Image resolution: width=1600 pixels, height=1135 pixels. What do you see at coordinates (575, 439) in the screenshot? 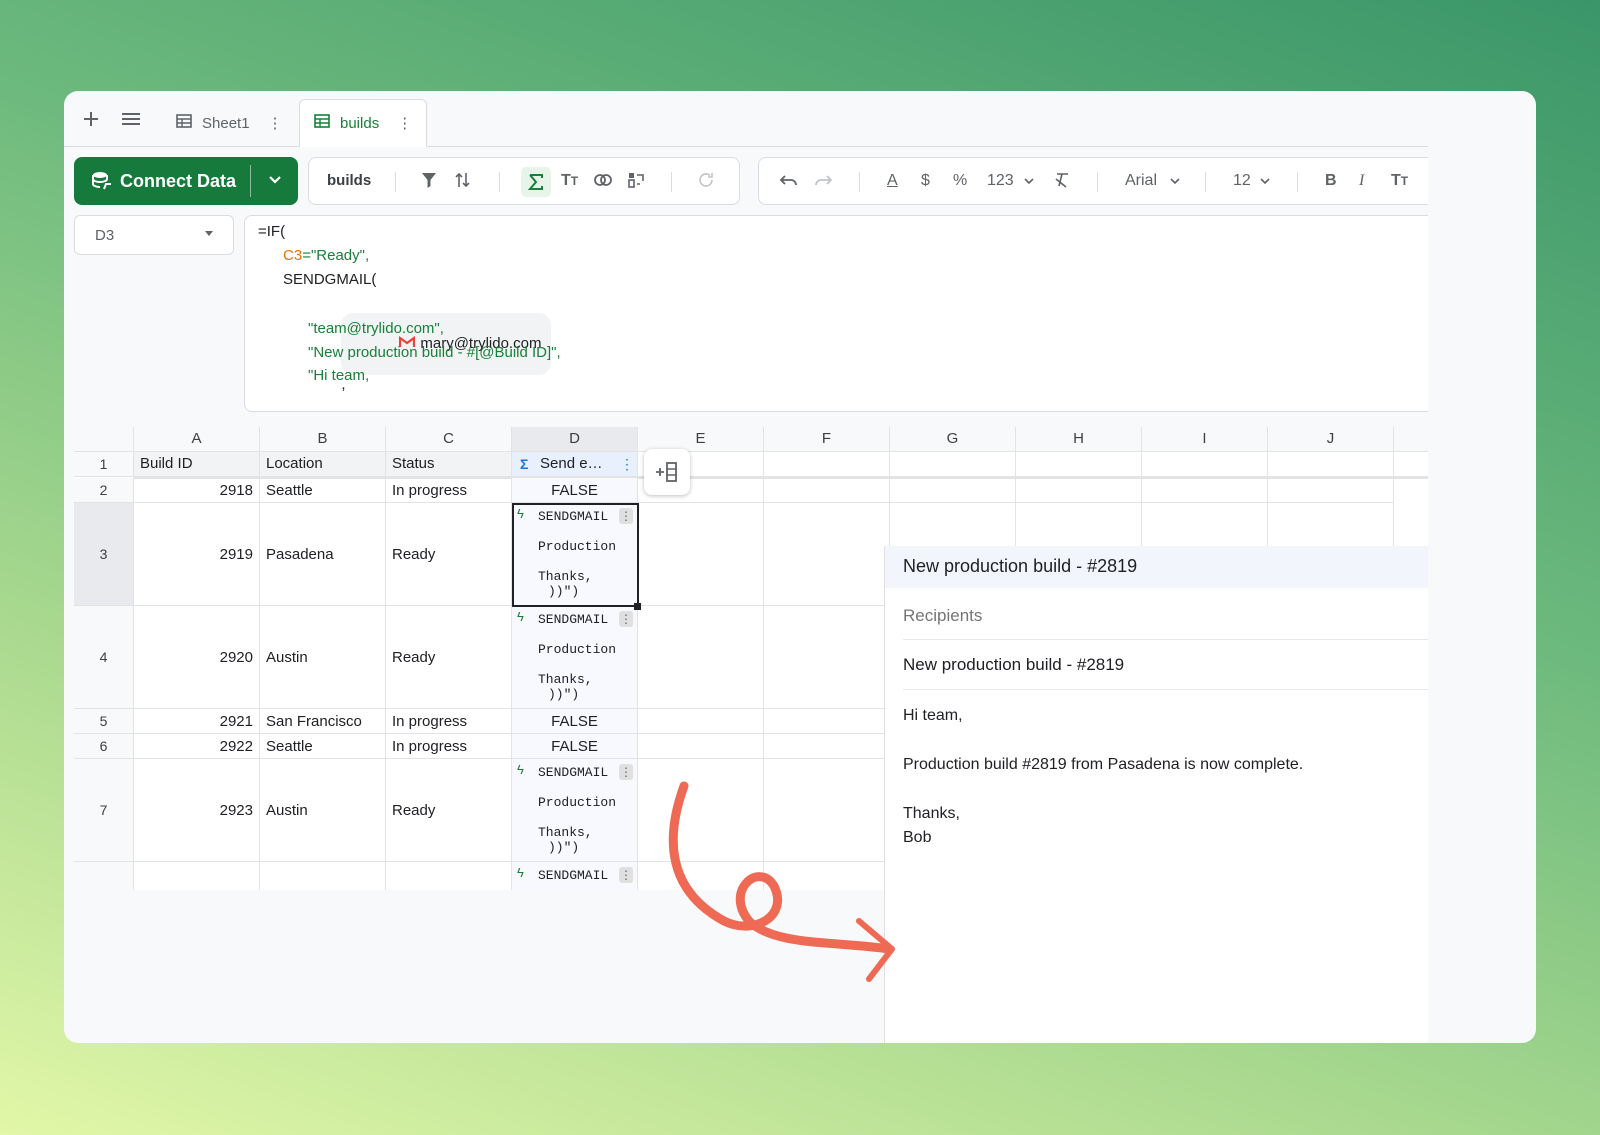
I see `column-header: D` at bounding box center [575, 439].